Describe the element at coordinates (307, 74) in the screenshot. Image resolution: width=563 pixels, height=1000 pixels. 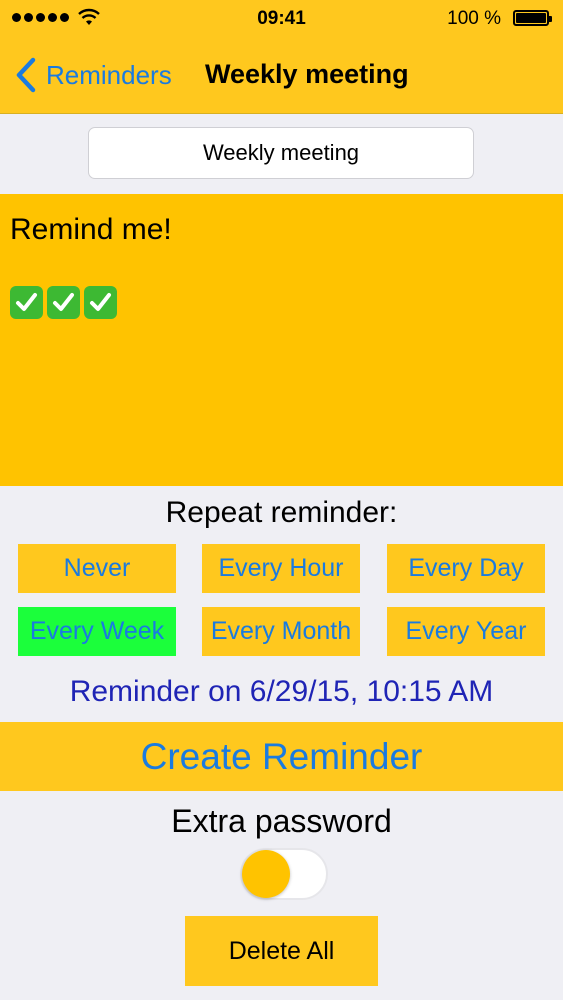
I see `page-title: Weekly meeting` at that location.